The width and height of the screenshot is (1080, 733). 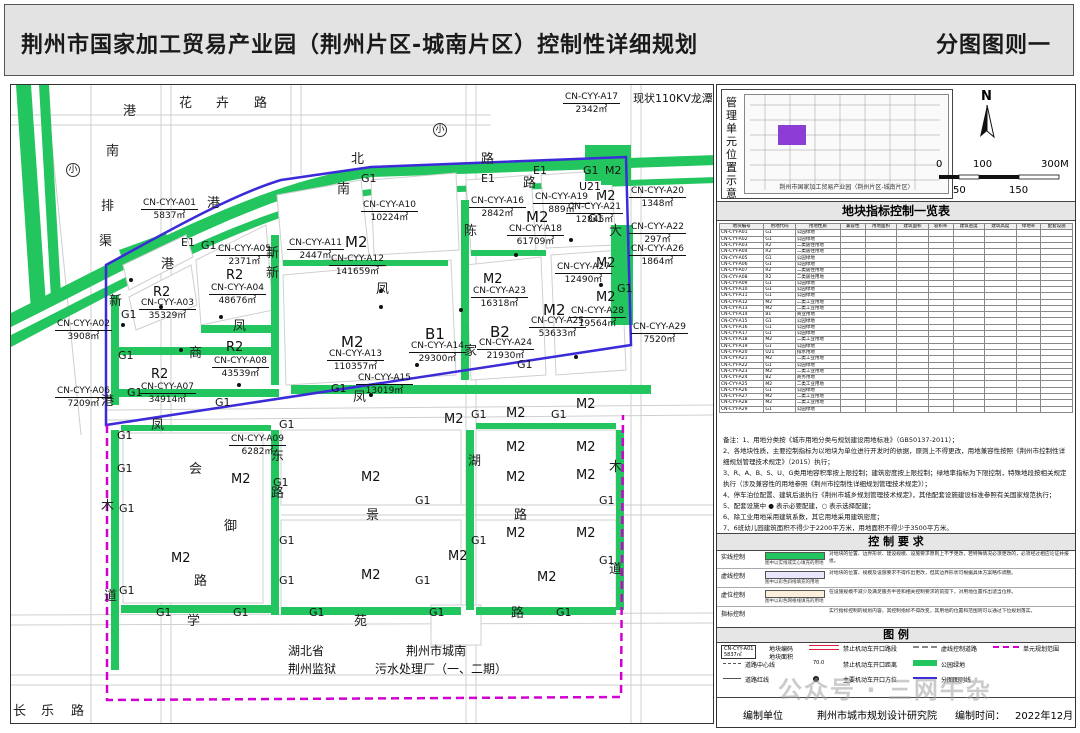 I want to click on parcel-callout: CN-CYY-A12 141659㎡, so click(x=357, y=265).